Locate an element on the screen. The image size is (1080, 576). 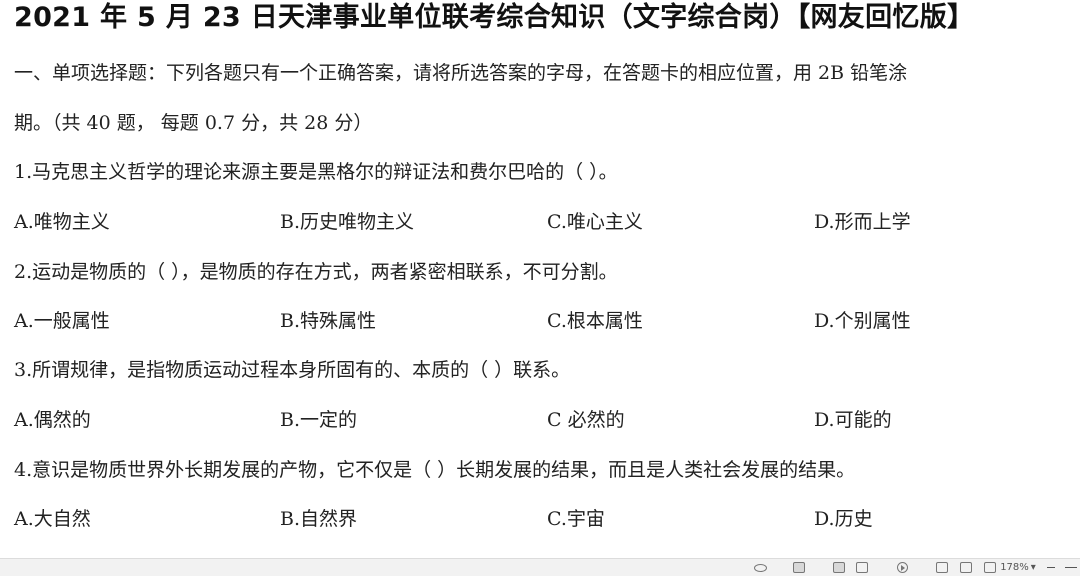
question-4-option-b: B.自然界 is located at coordinates (319, 519).